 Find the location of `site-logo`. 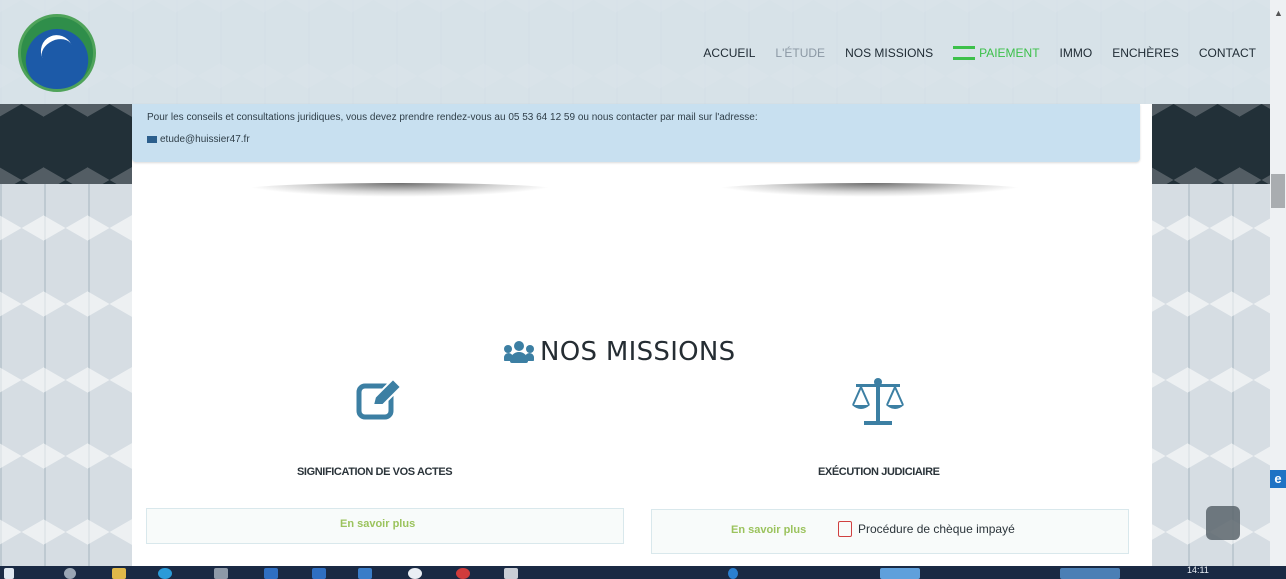

site-logo is located at coordinates (57, 53).